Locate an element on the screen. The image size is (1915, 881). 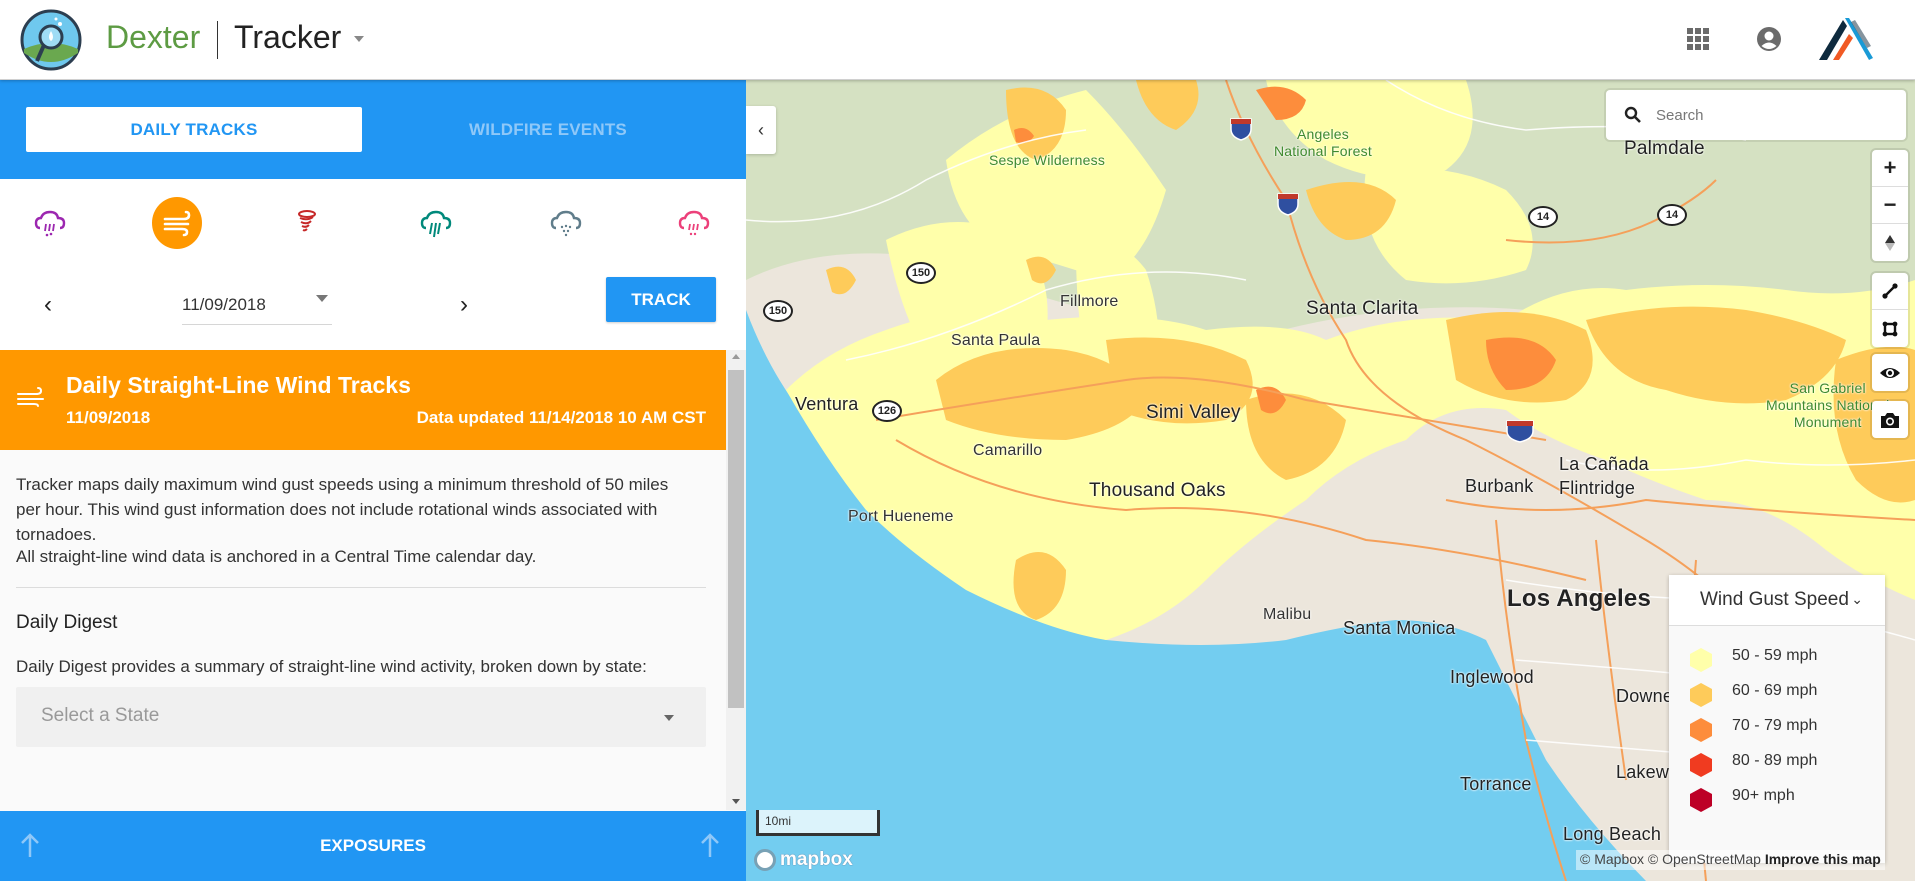
compass-button is located at coordinates (1890, 242).